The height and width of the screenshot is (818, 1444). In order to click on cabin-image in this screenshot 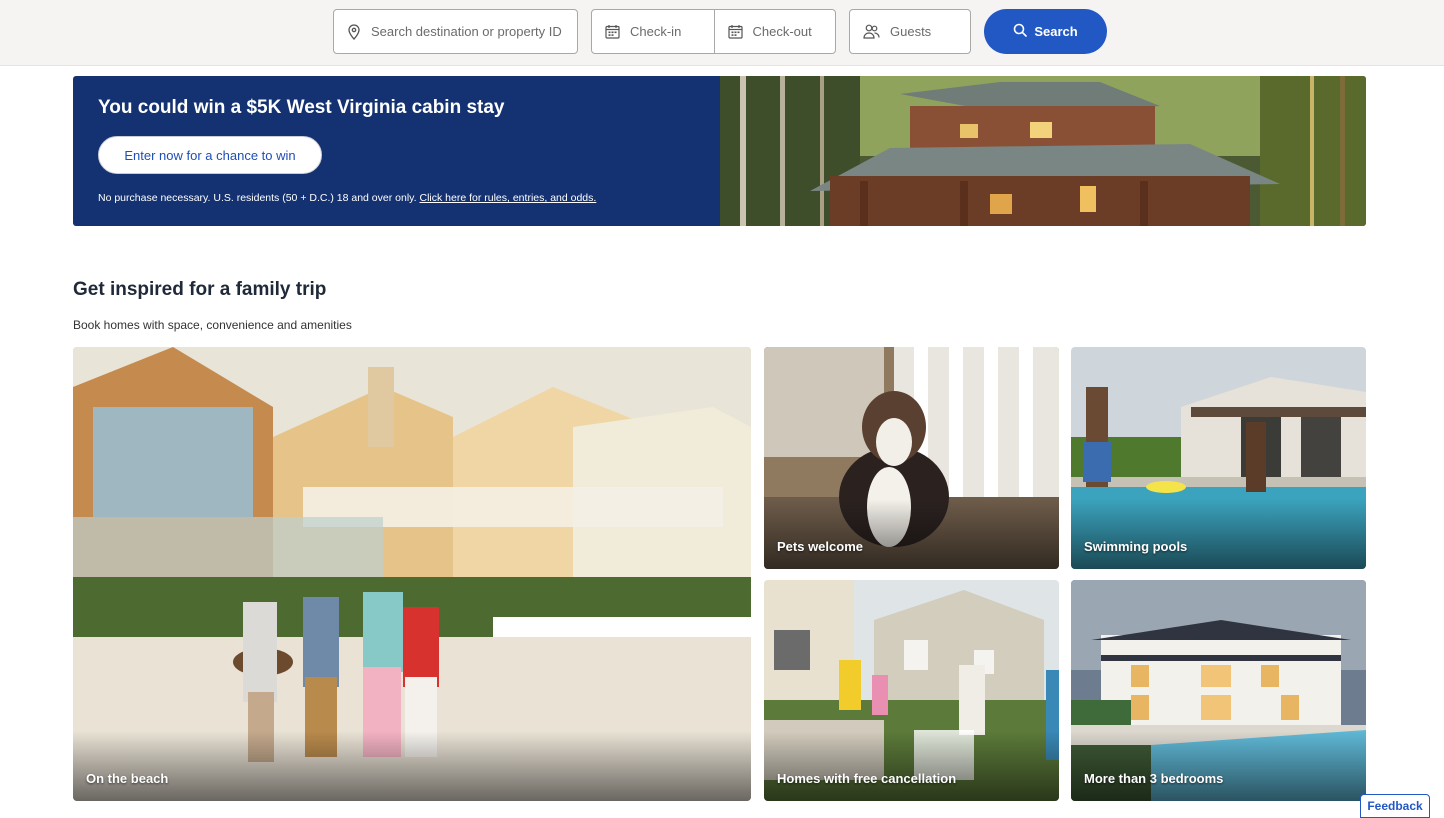, I will do `click(1043, 151)`.